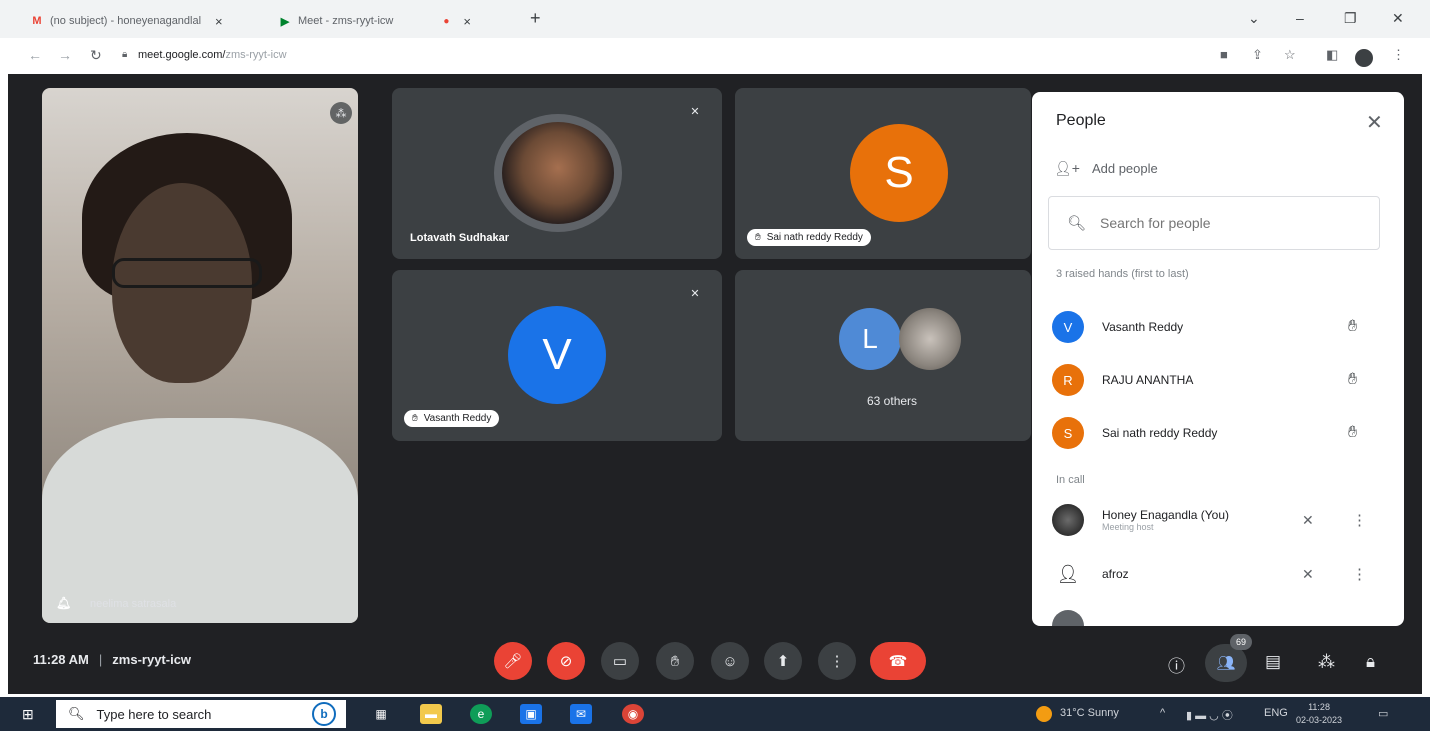 Image resolution: width=1430 pixels, height=731 pixels. Describe the element at coordinates (1276, 713) in the screenshot. I see `language-indicator: ENG` at that location.